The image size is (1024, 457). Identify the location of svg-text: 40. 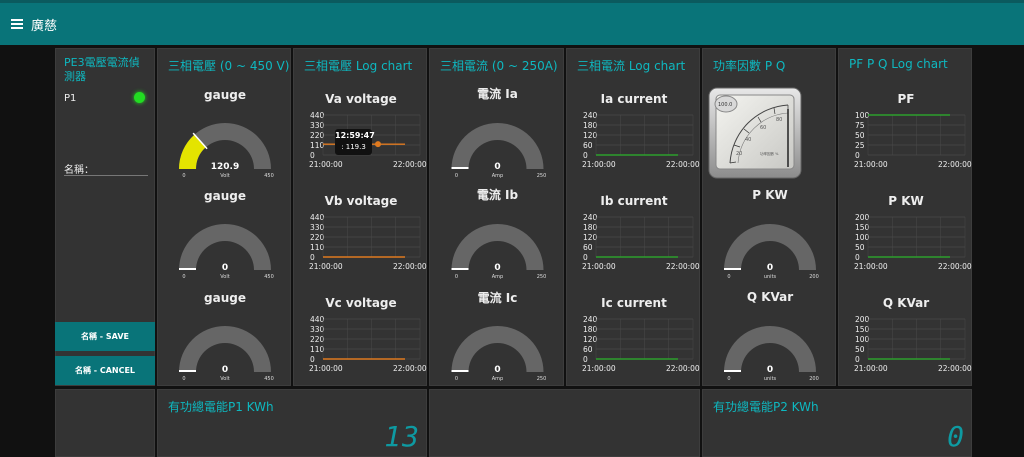
(748, 140).